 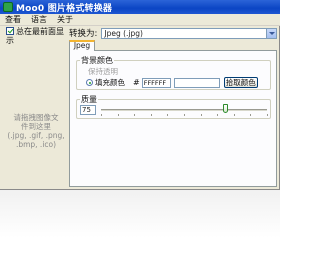 What do you see at coordinates (36, 135) in the screenshot?
I see `drop-hint-line: (.jpg, .gif, .png,` at bounding box center [36, 135].